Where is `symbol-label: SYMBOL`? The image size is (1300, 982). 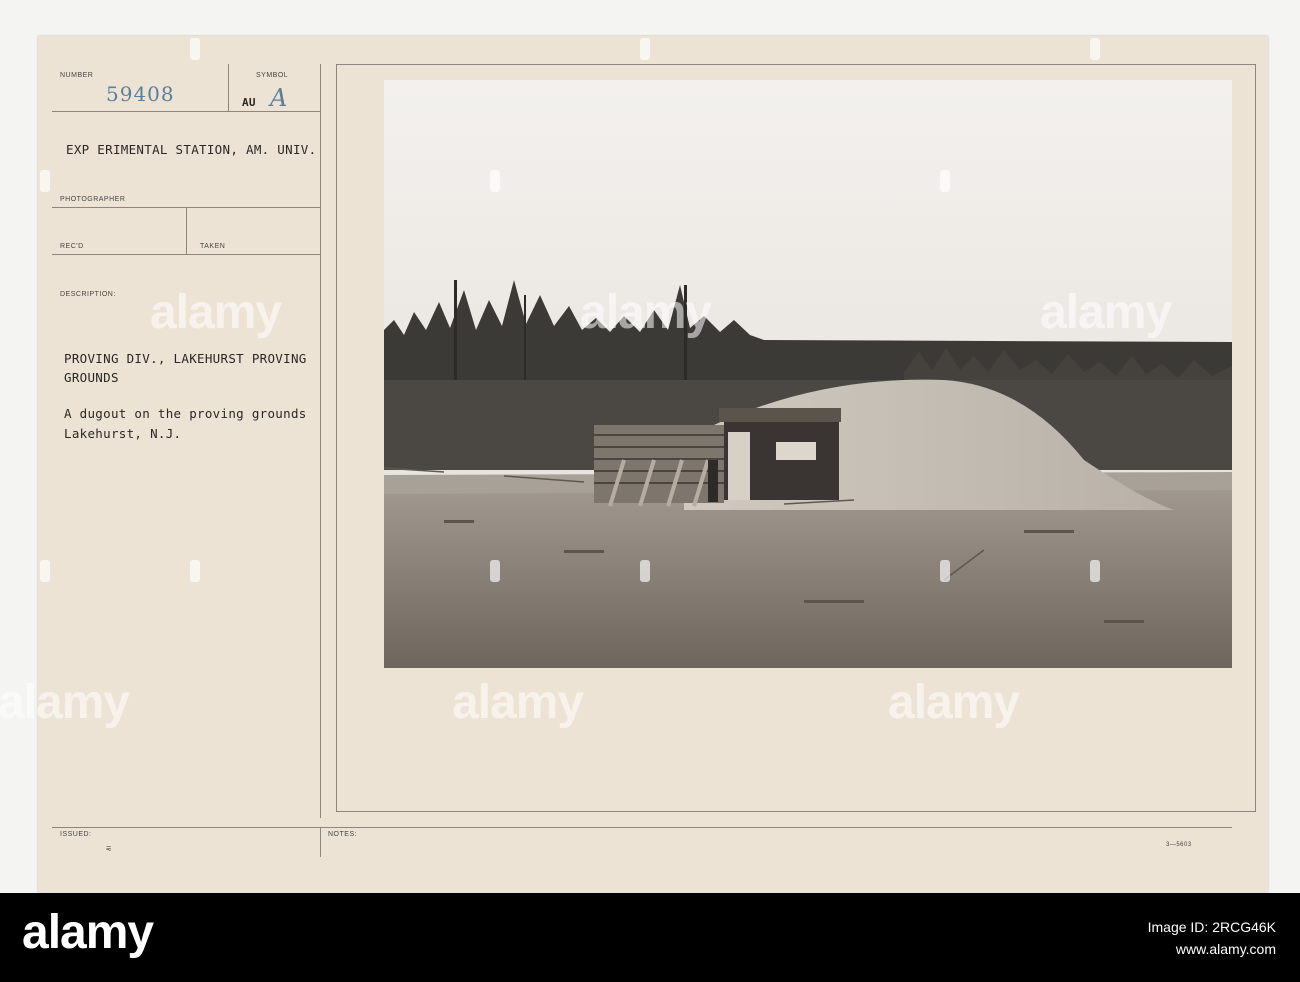
symbol-label: SYMBOL is located at coordinates (272, 75).